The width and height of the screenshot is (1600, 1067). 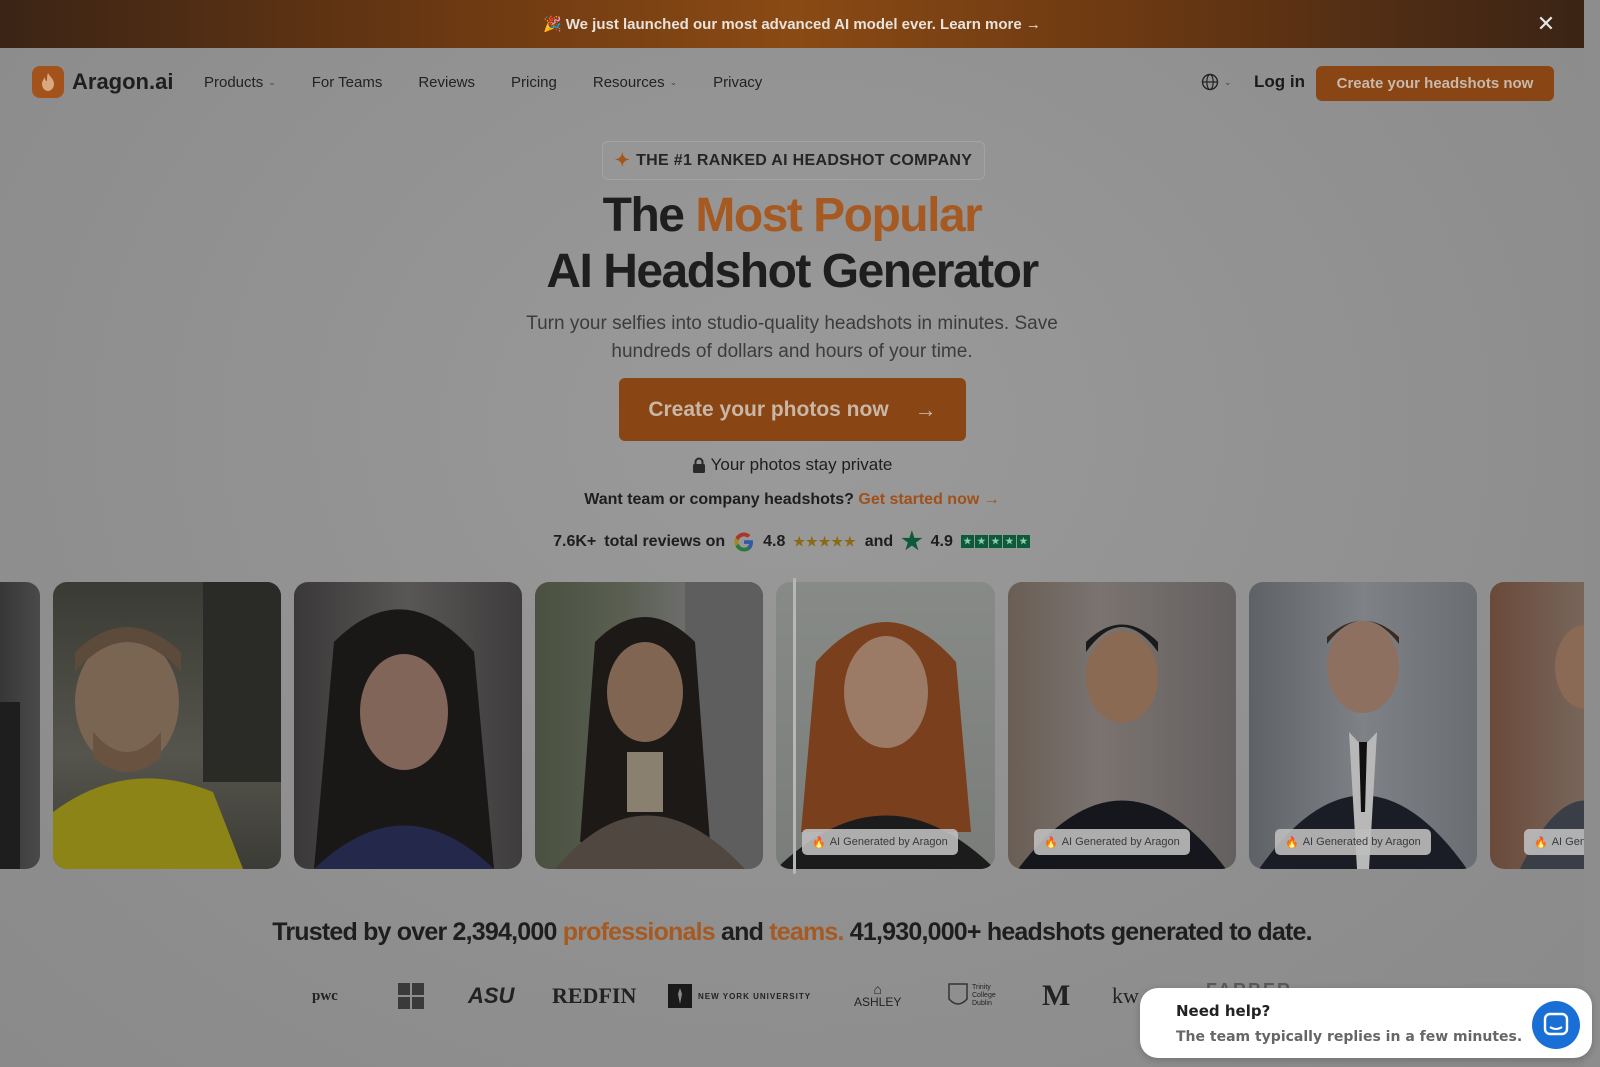 What do you see at coordinates (552, 24) in the screenshot?
I see `party-emoji-icon: 🎉` at bounding box center [552, 24].